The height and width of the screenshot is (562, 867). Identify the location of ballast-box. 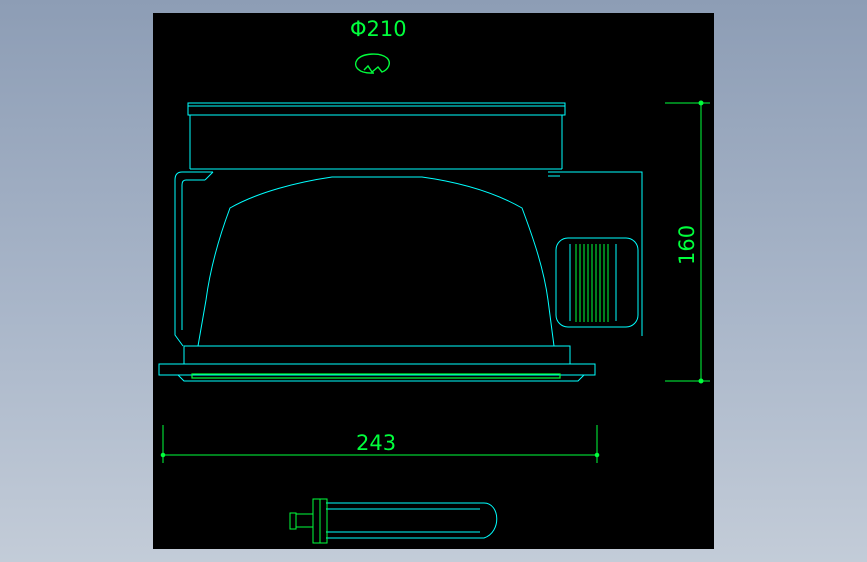
(597, 282).